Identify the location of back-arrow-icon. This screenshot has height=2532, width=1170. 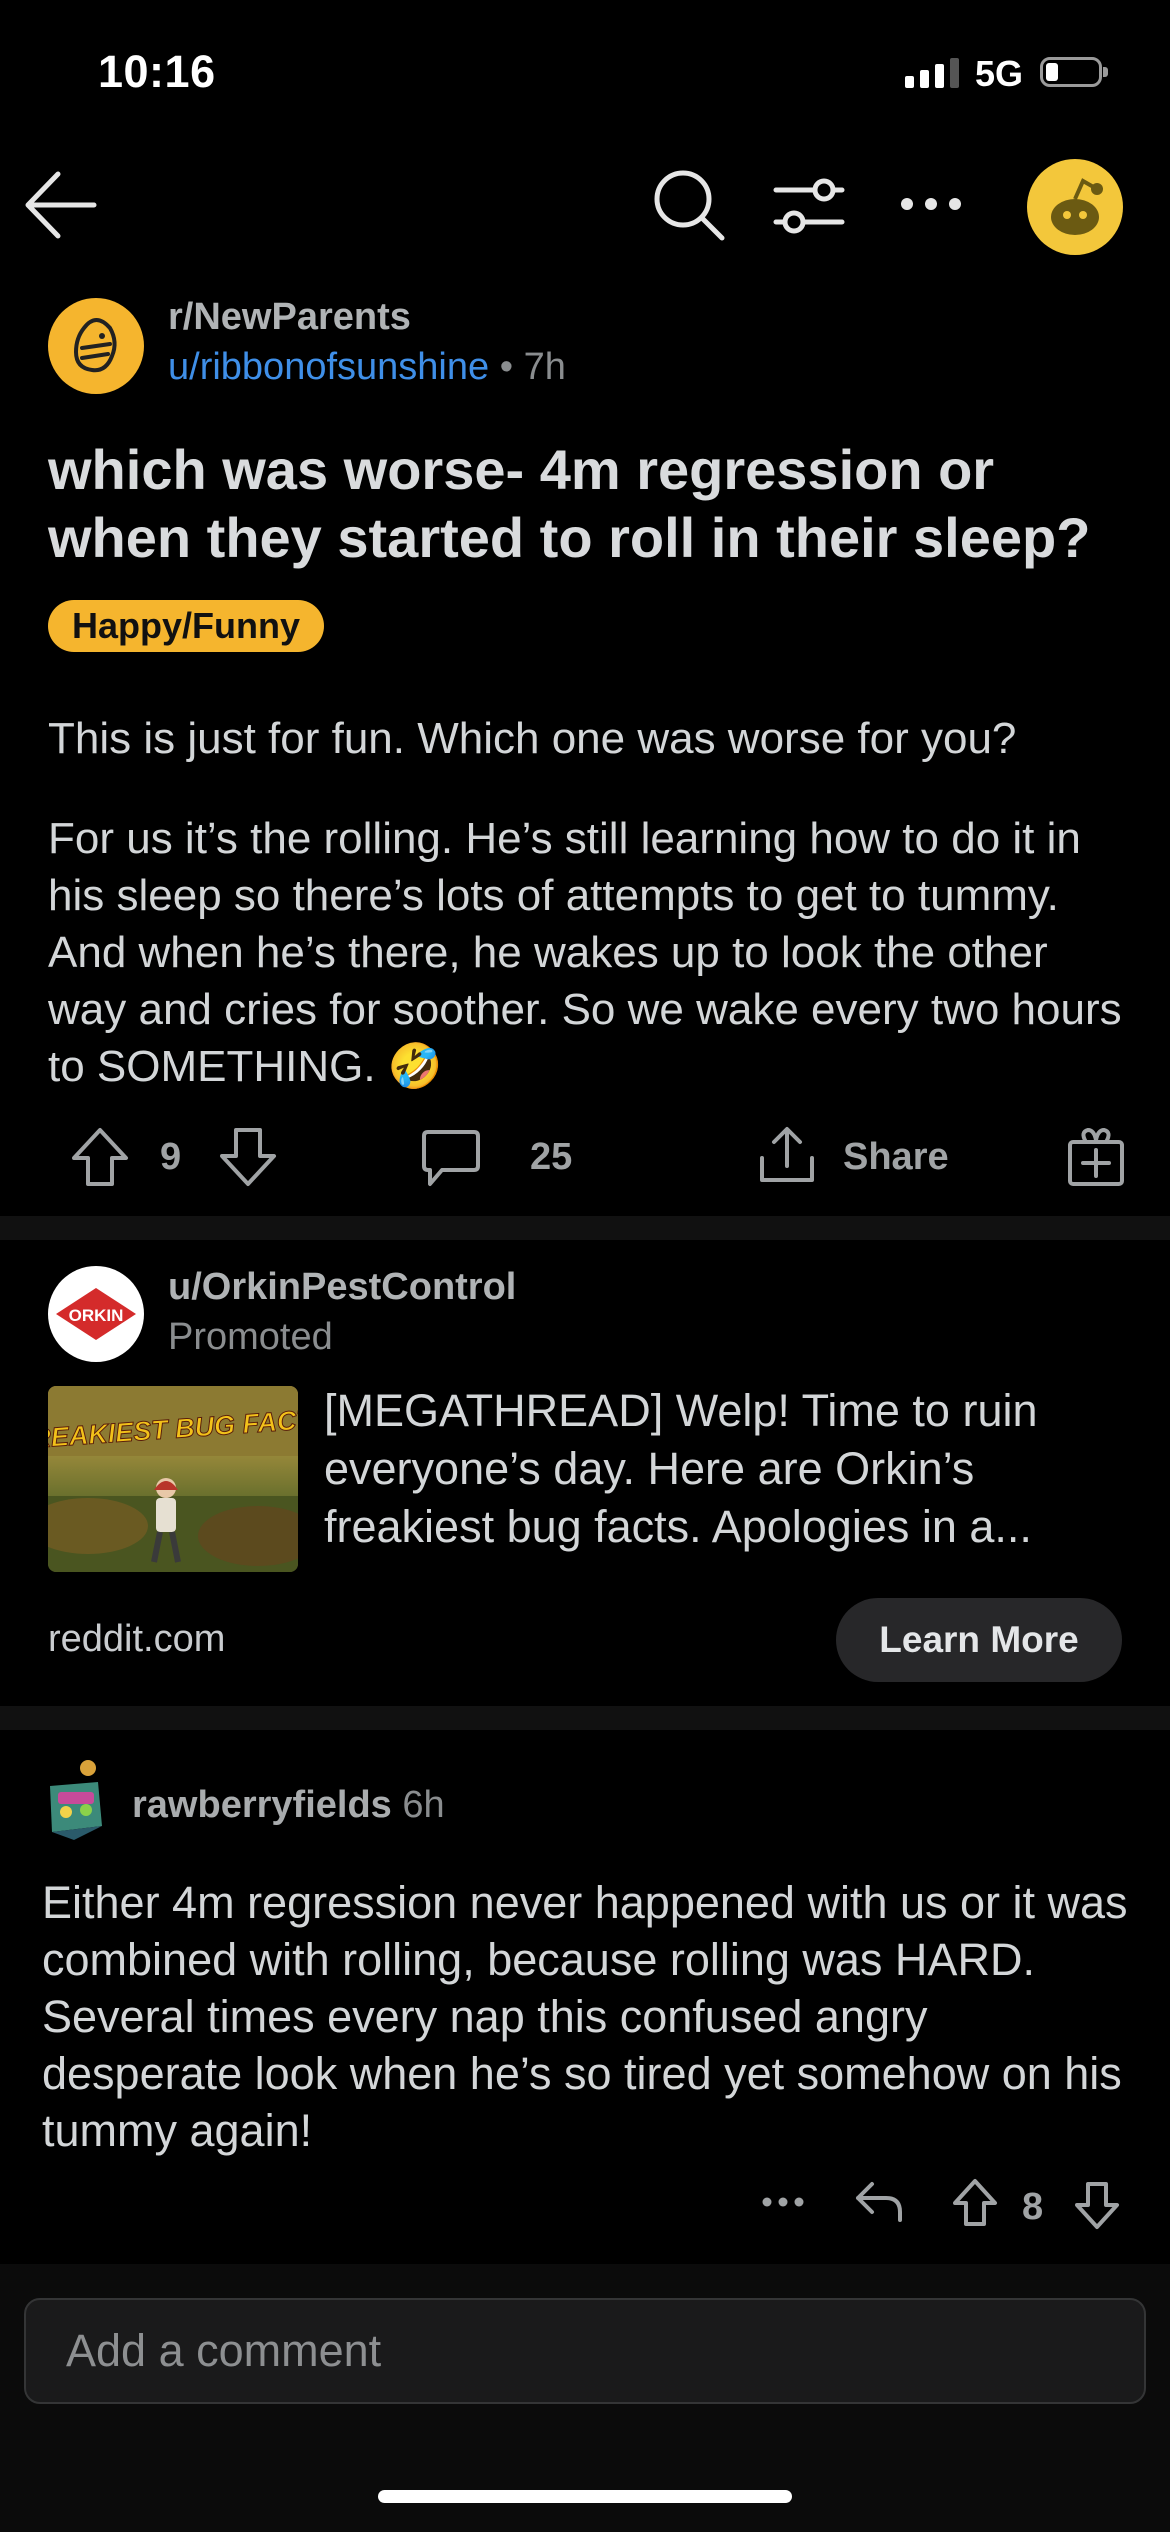
(60, 205).